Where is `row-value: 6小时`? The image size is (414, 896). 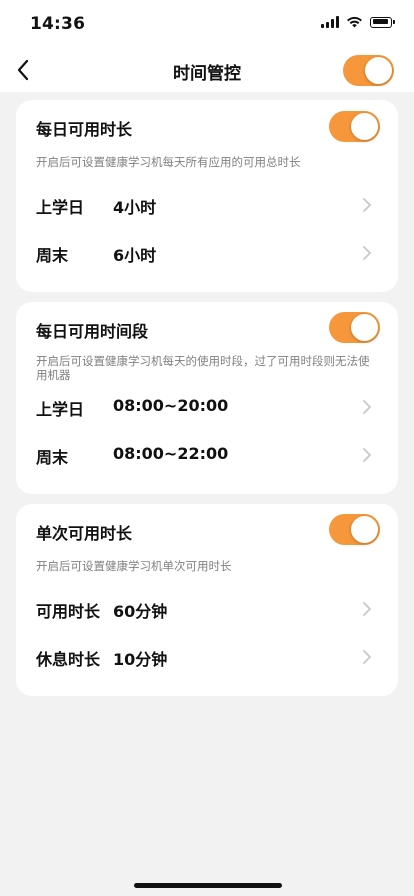 row-value: 6小时 is located at coordinates (135, 255).